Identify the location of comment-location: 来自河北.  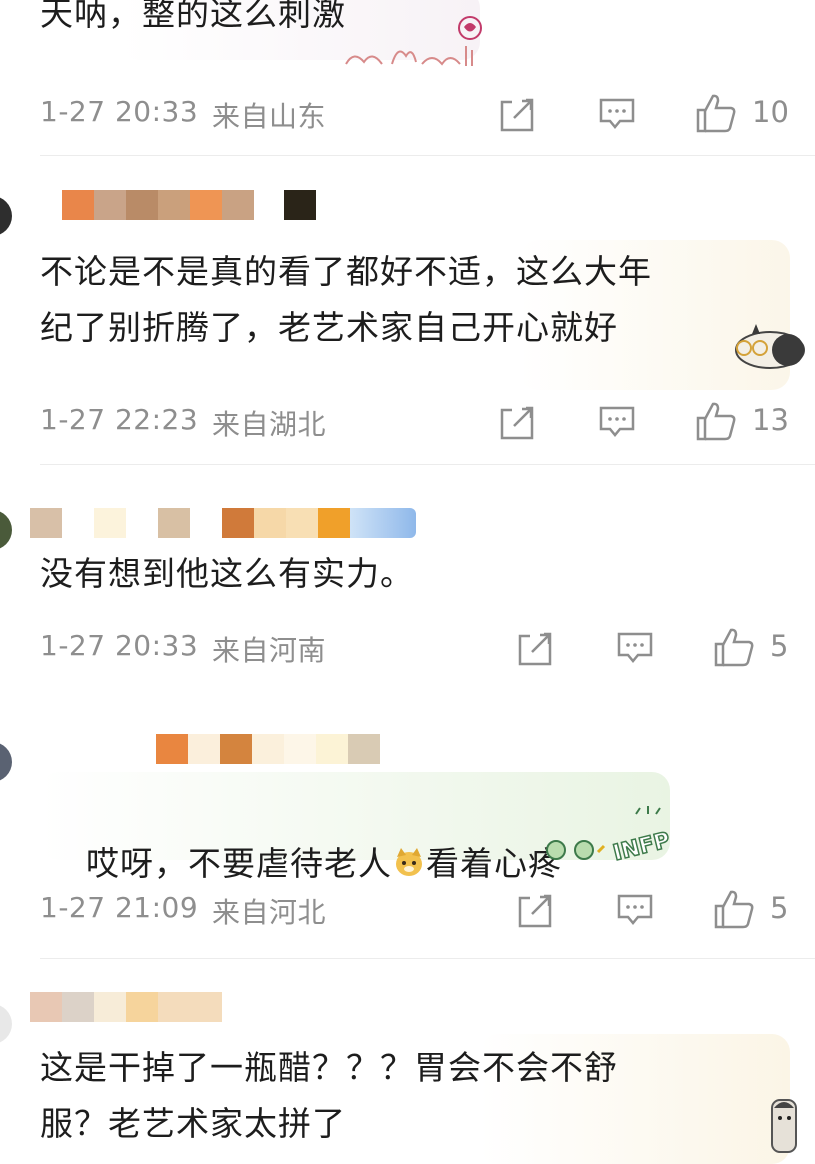
(269, 912).